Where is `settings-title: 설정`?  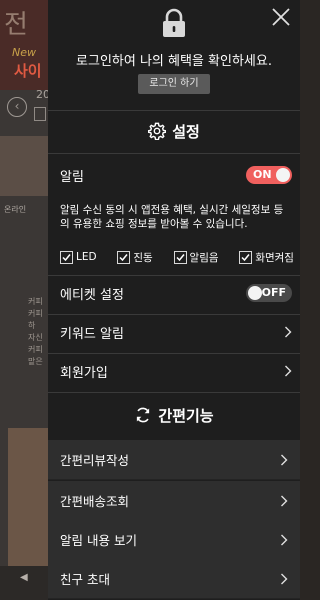 settings-title: 설정 is located at coordinates (186, 131).